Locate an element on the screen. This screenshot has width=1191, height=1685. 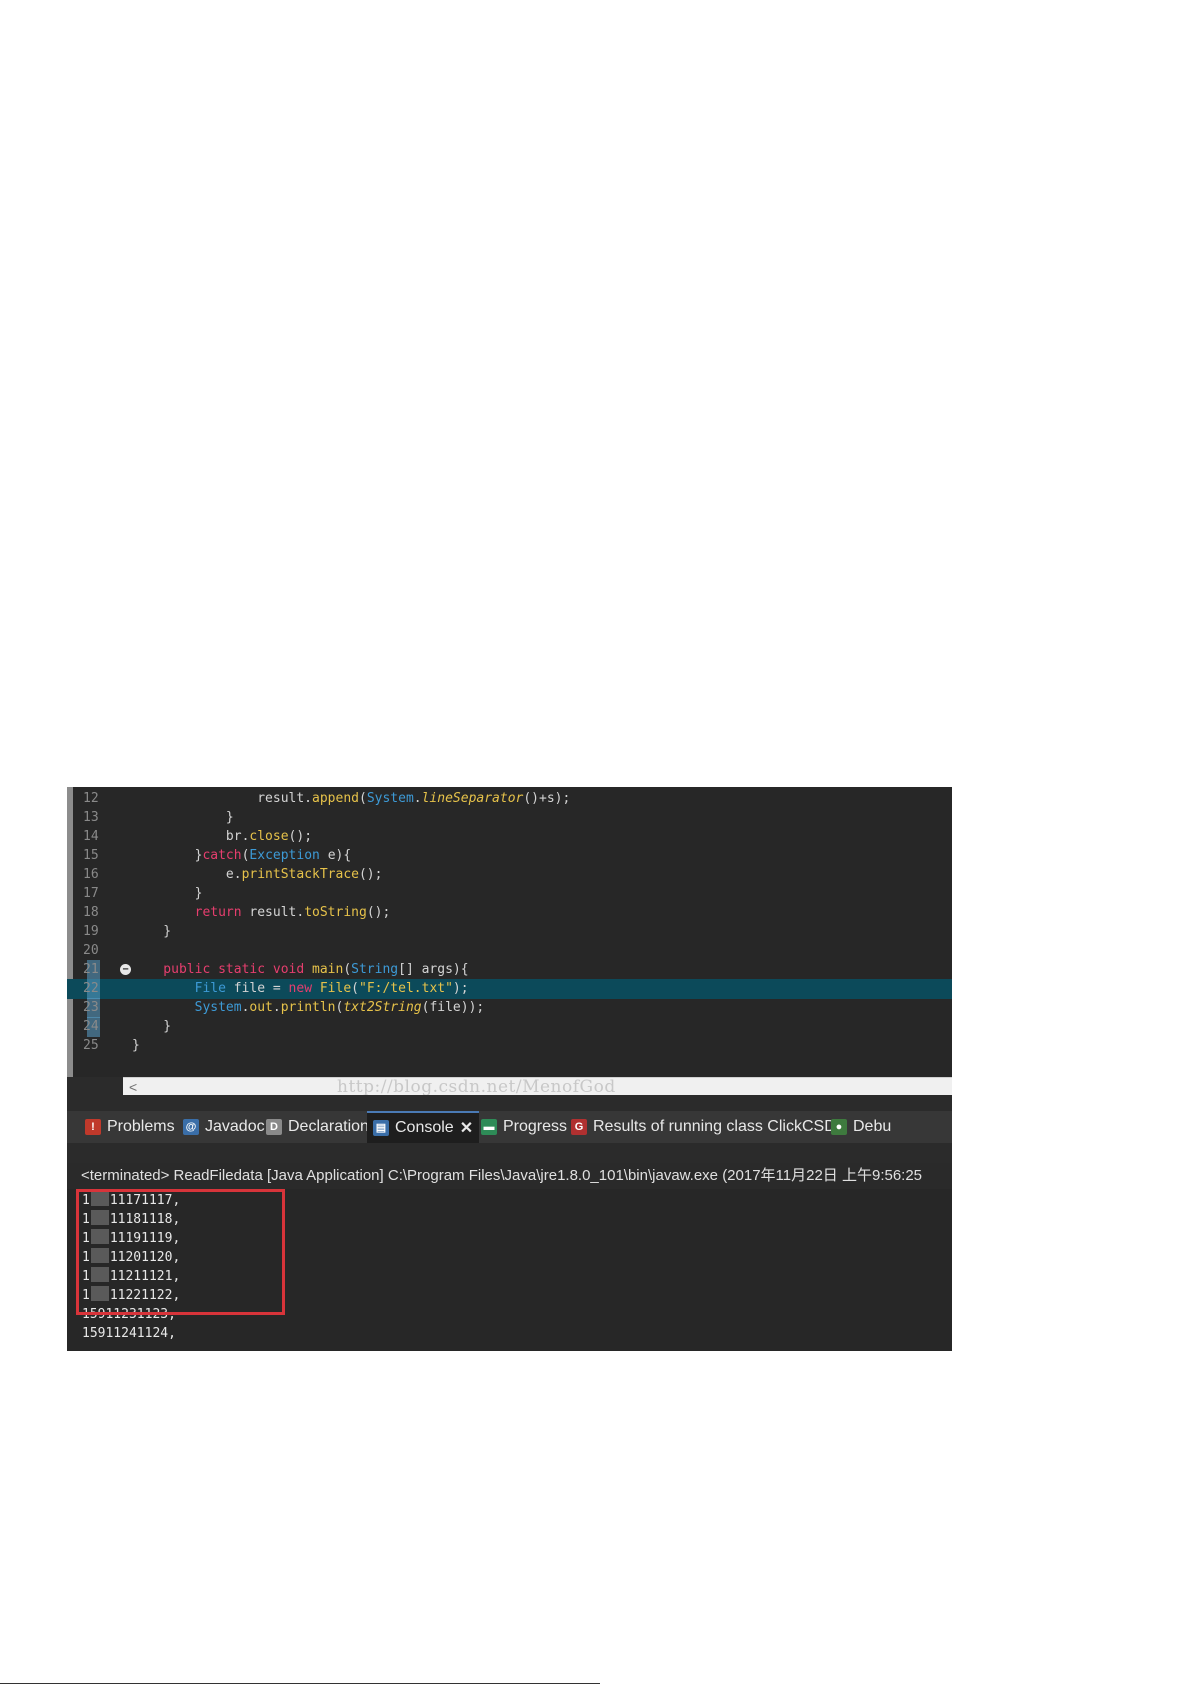
code-token: [] args){ is located at coordinates (433, 969).